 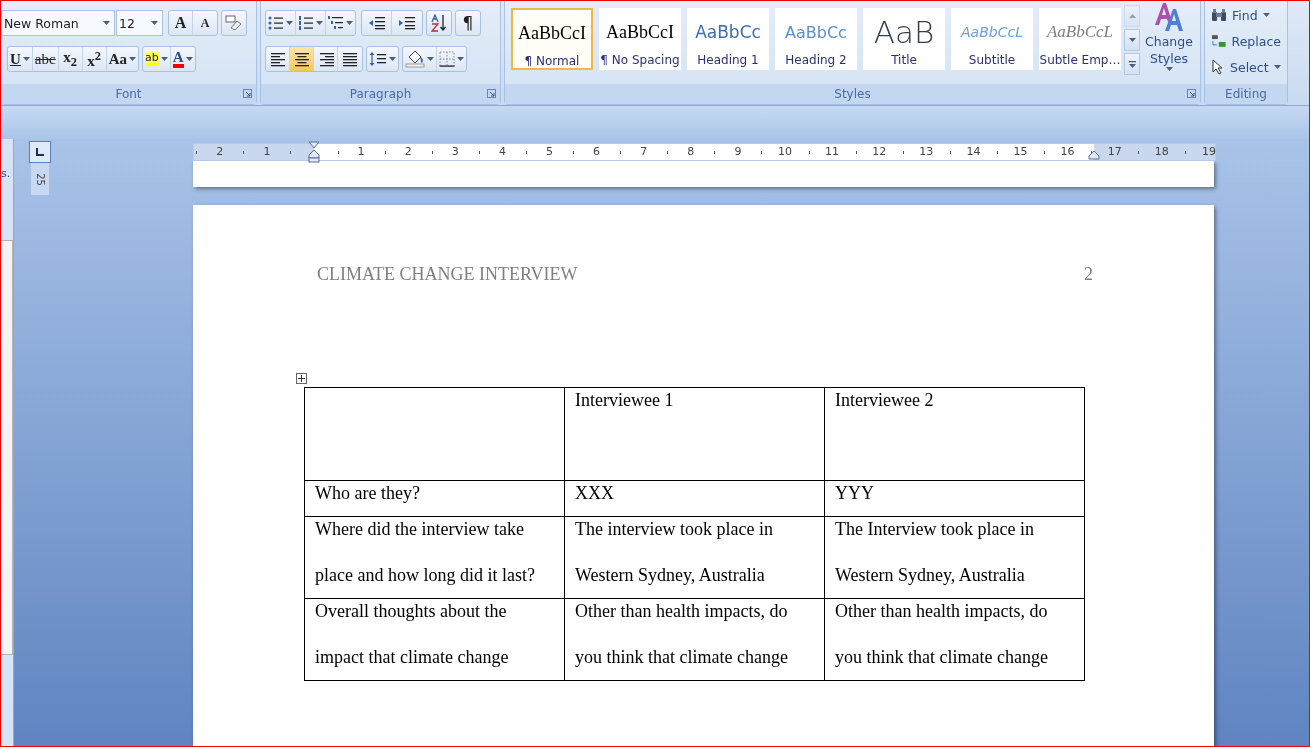 What do you see at coordinates (420, 59) in the screenshot?
I see `shading-button` at bounding box center [420, 59].